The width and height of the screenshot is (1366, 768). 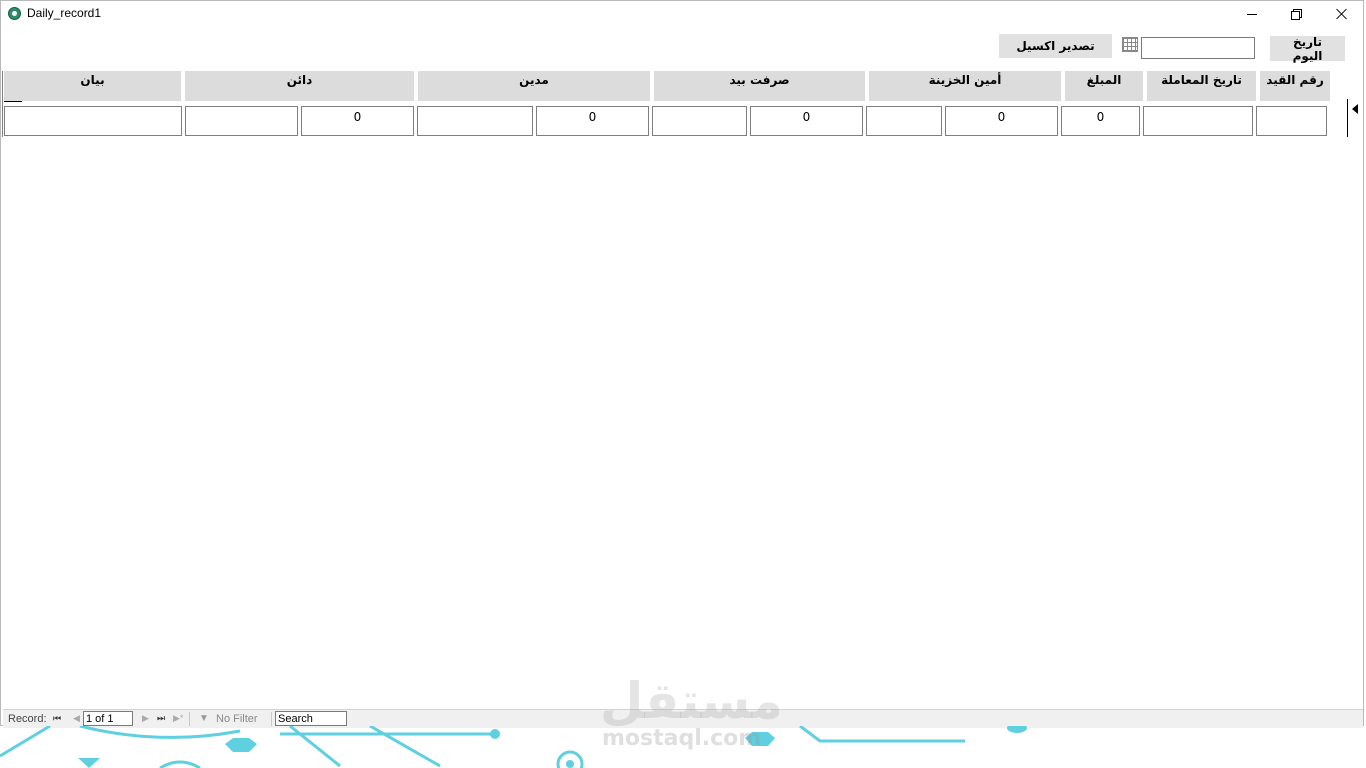 I want to click on close-icon, so click(x=1342, y=14).